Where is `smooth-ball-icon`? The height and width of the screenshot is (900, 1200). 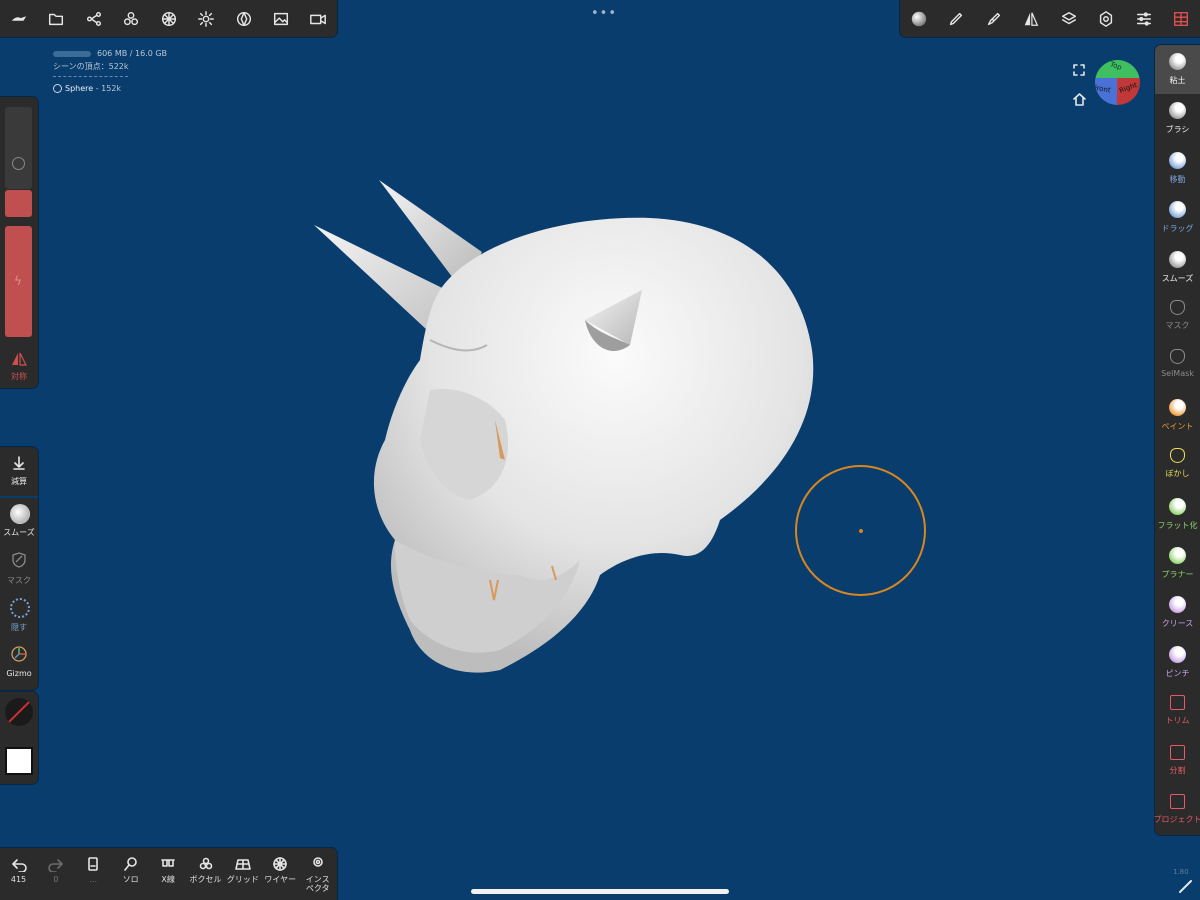 smooth-ball-icon is located at coordinates (20, 514).